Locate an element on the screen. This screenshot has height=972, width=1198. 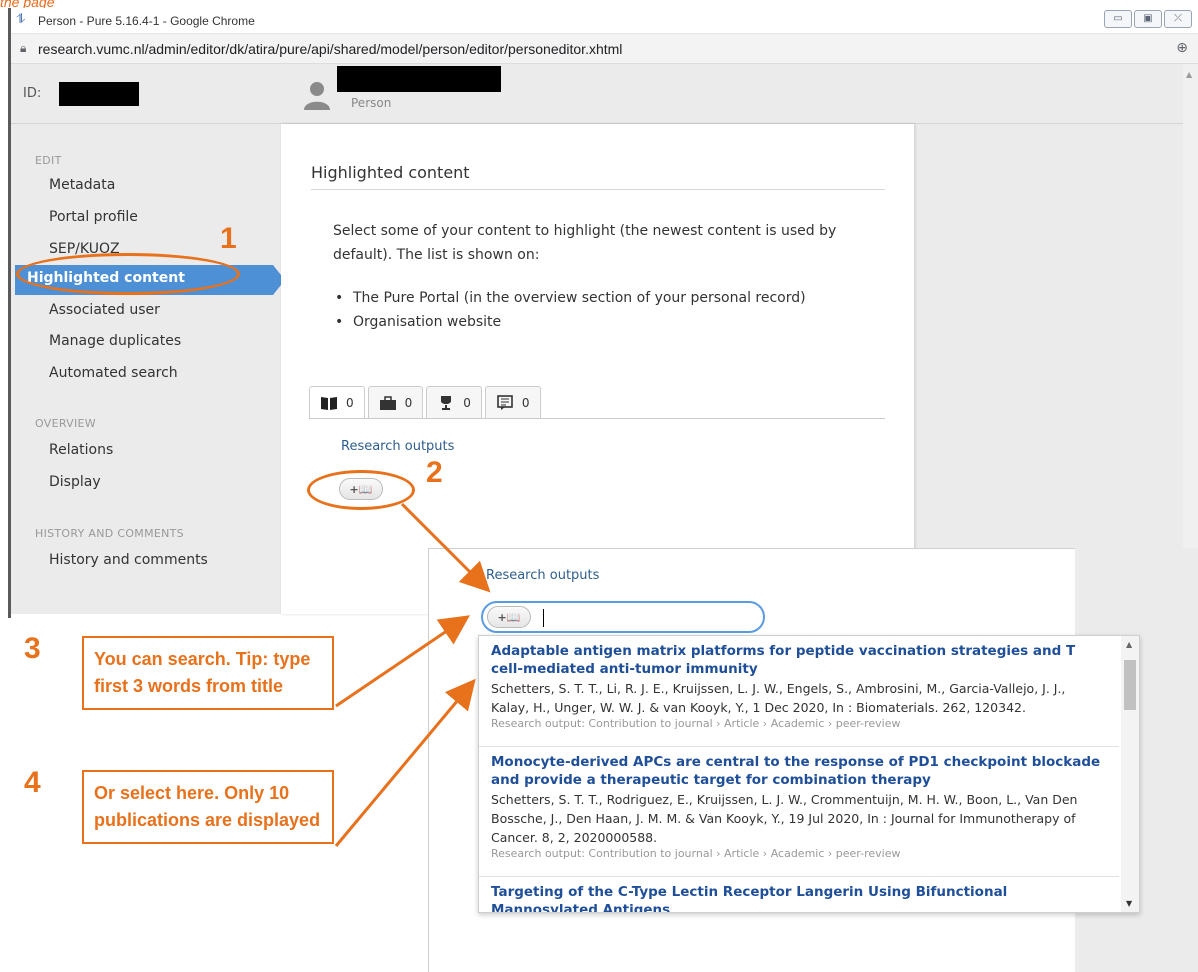
arrow-to-search-box is located at coordinates (402, 661).